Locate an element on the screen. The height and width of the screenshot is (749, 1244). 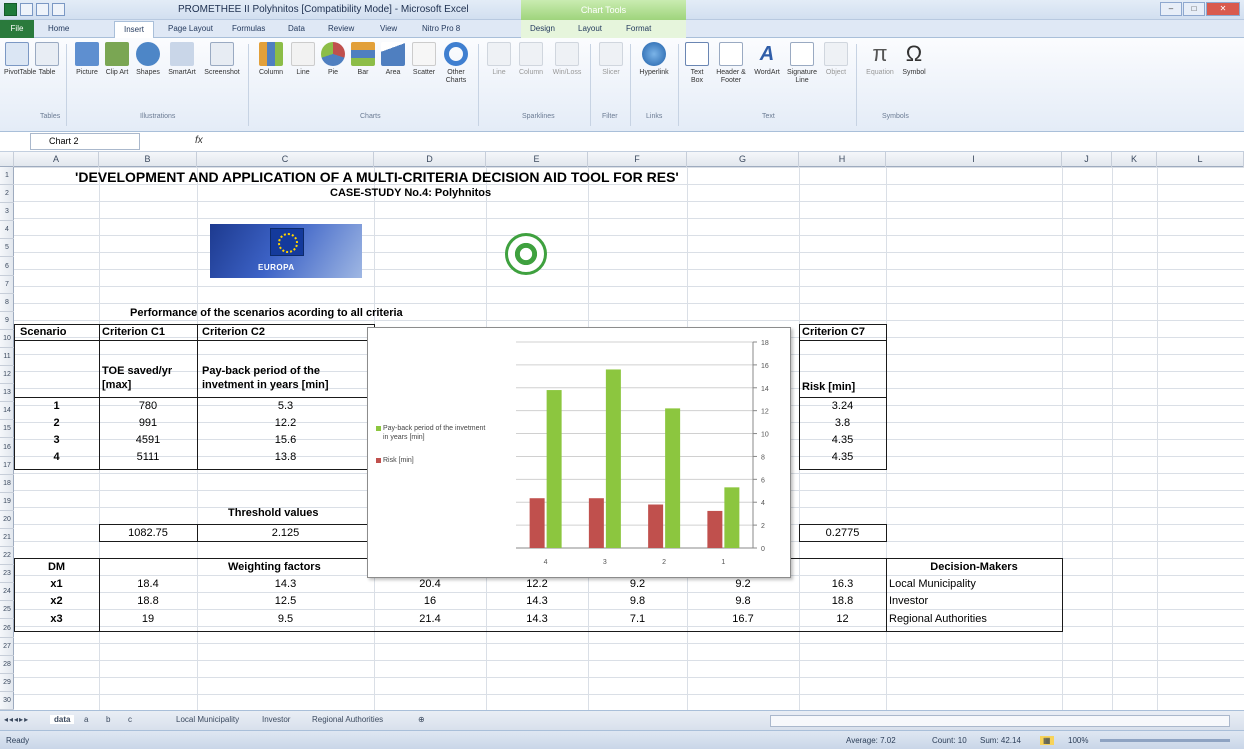
header-footer-button: Header & Footer is located at coordinates (731, 63).